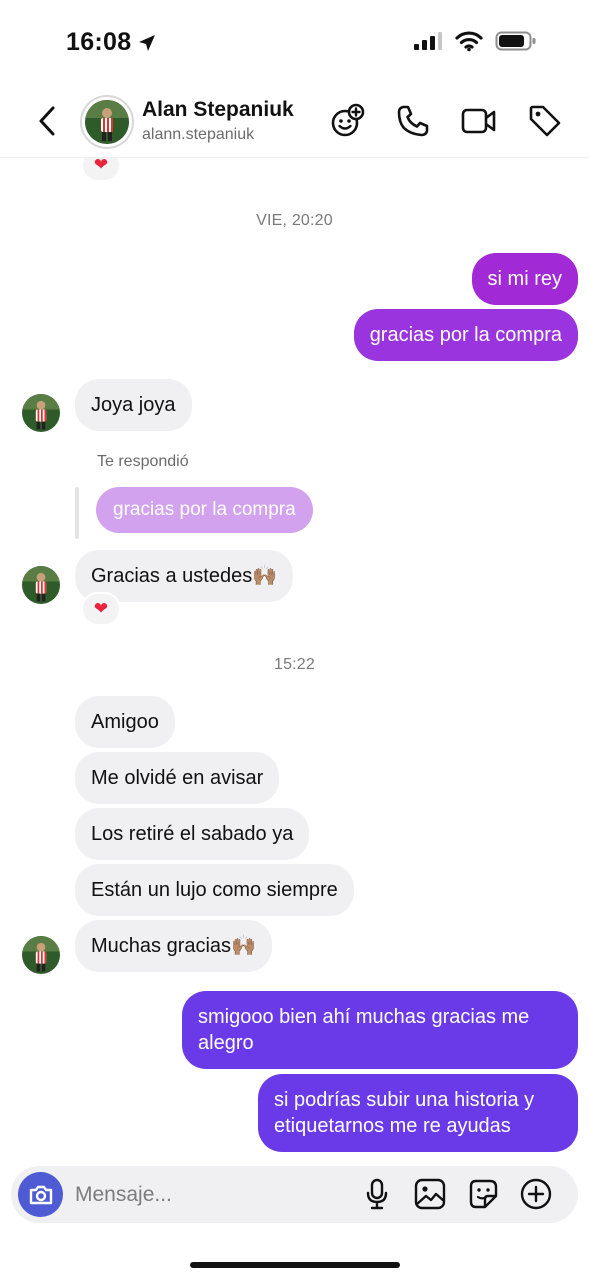 Image resolution: width=589 pixels, height=1280 pixels. What do you see at coordinates (147, 42) in the screenshot?
I see `location-arrow-icon` at bounding box center [147, 42].